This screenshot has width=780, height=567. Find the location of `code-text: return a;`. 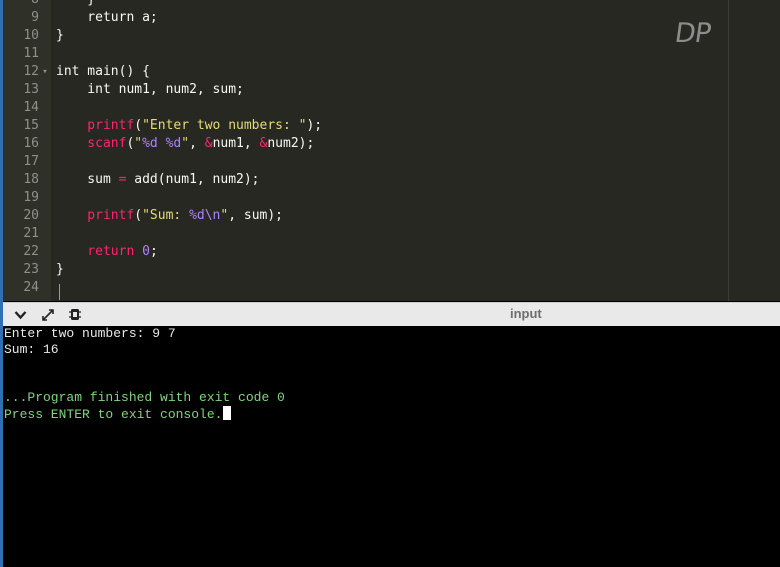

code-text: return a; is located at coordinates (107, 18).